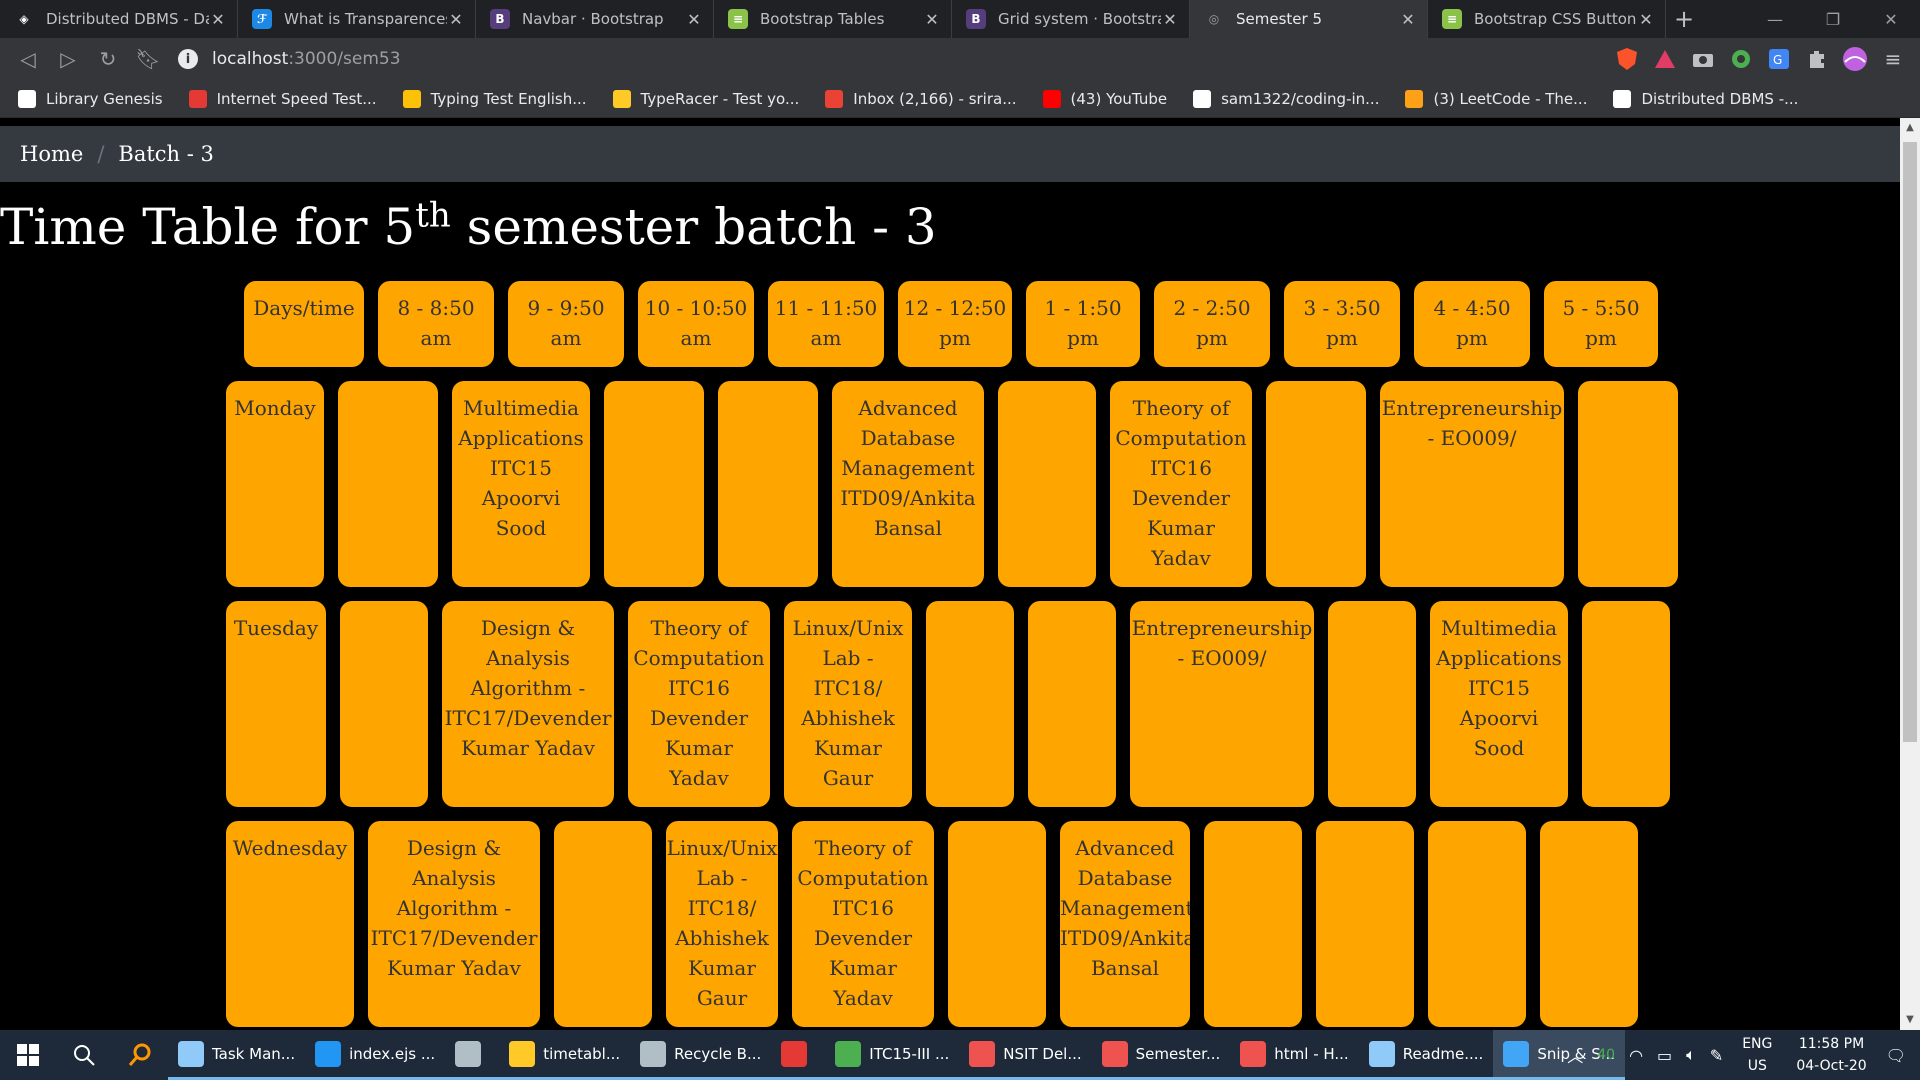 This screenshot has width=1920, height=1080. Describe the element at coordinates (1779, 59) in the screenshot. I see `translate-icon: G` at that location.